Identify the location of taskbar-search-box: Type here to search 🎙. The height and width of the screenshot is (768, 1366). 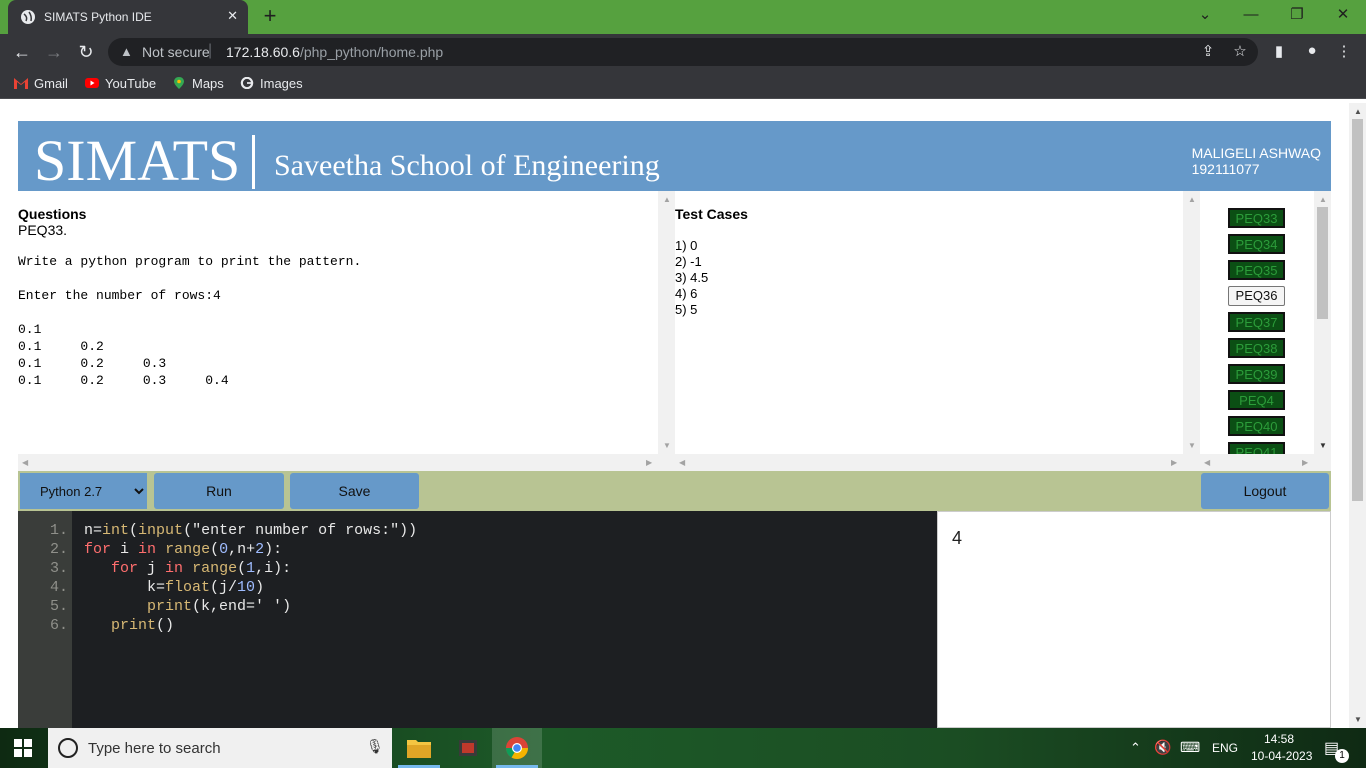
(220, 748).